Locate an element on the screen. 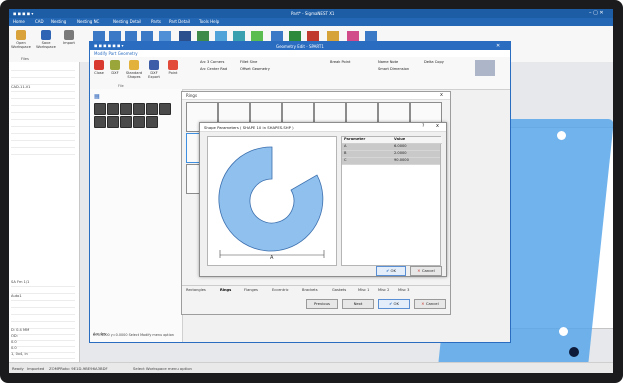 The image size is (623, 383). menu-nesting-detail: Nesting Detail is located at coordinates (127, 21).